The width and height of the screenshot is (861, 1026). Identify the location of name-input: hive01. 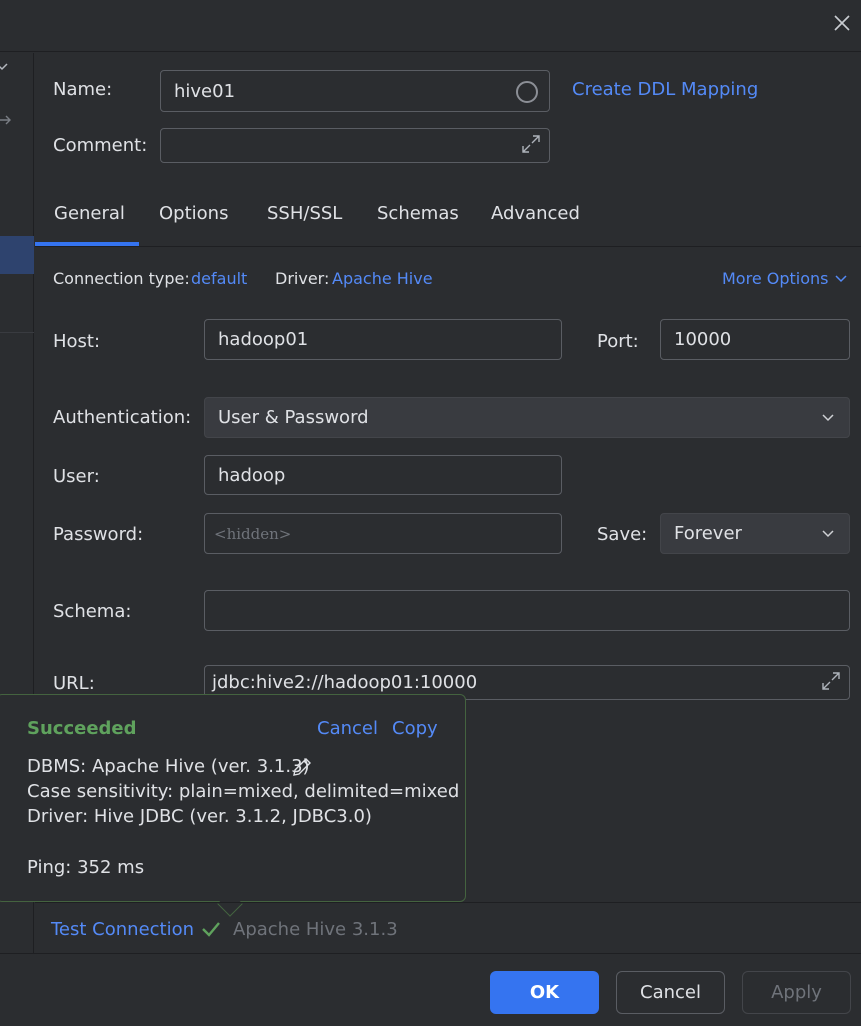
(355, 91).